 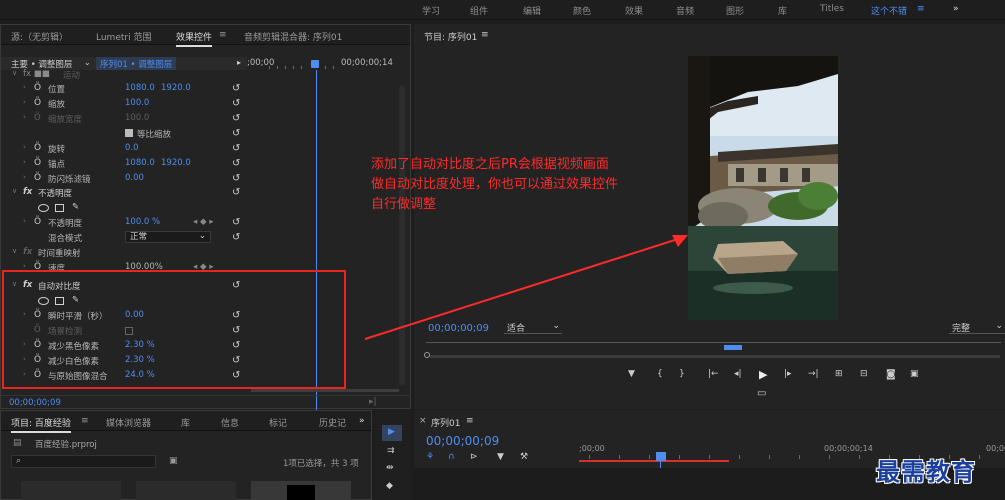 What do you see at coordinates (763, 374) in the screenshot?
I see `play-icon: ▶` at bounding box center [763, 374].